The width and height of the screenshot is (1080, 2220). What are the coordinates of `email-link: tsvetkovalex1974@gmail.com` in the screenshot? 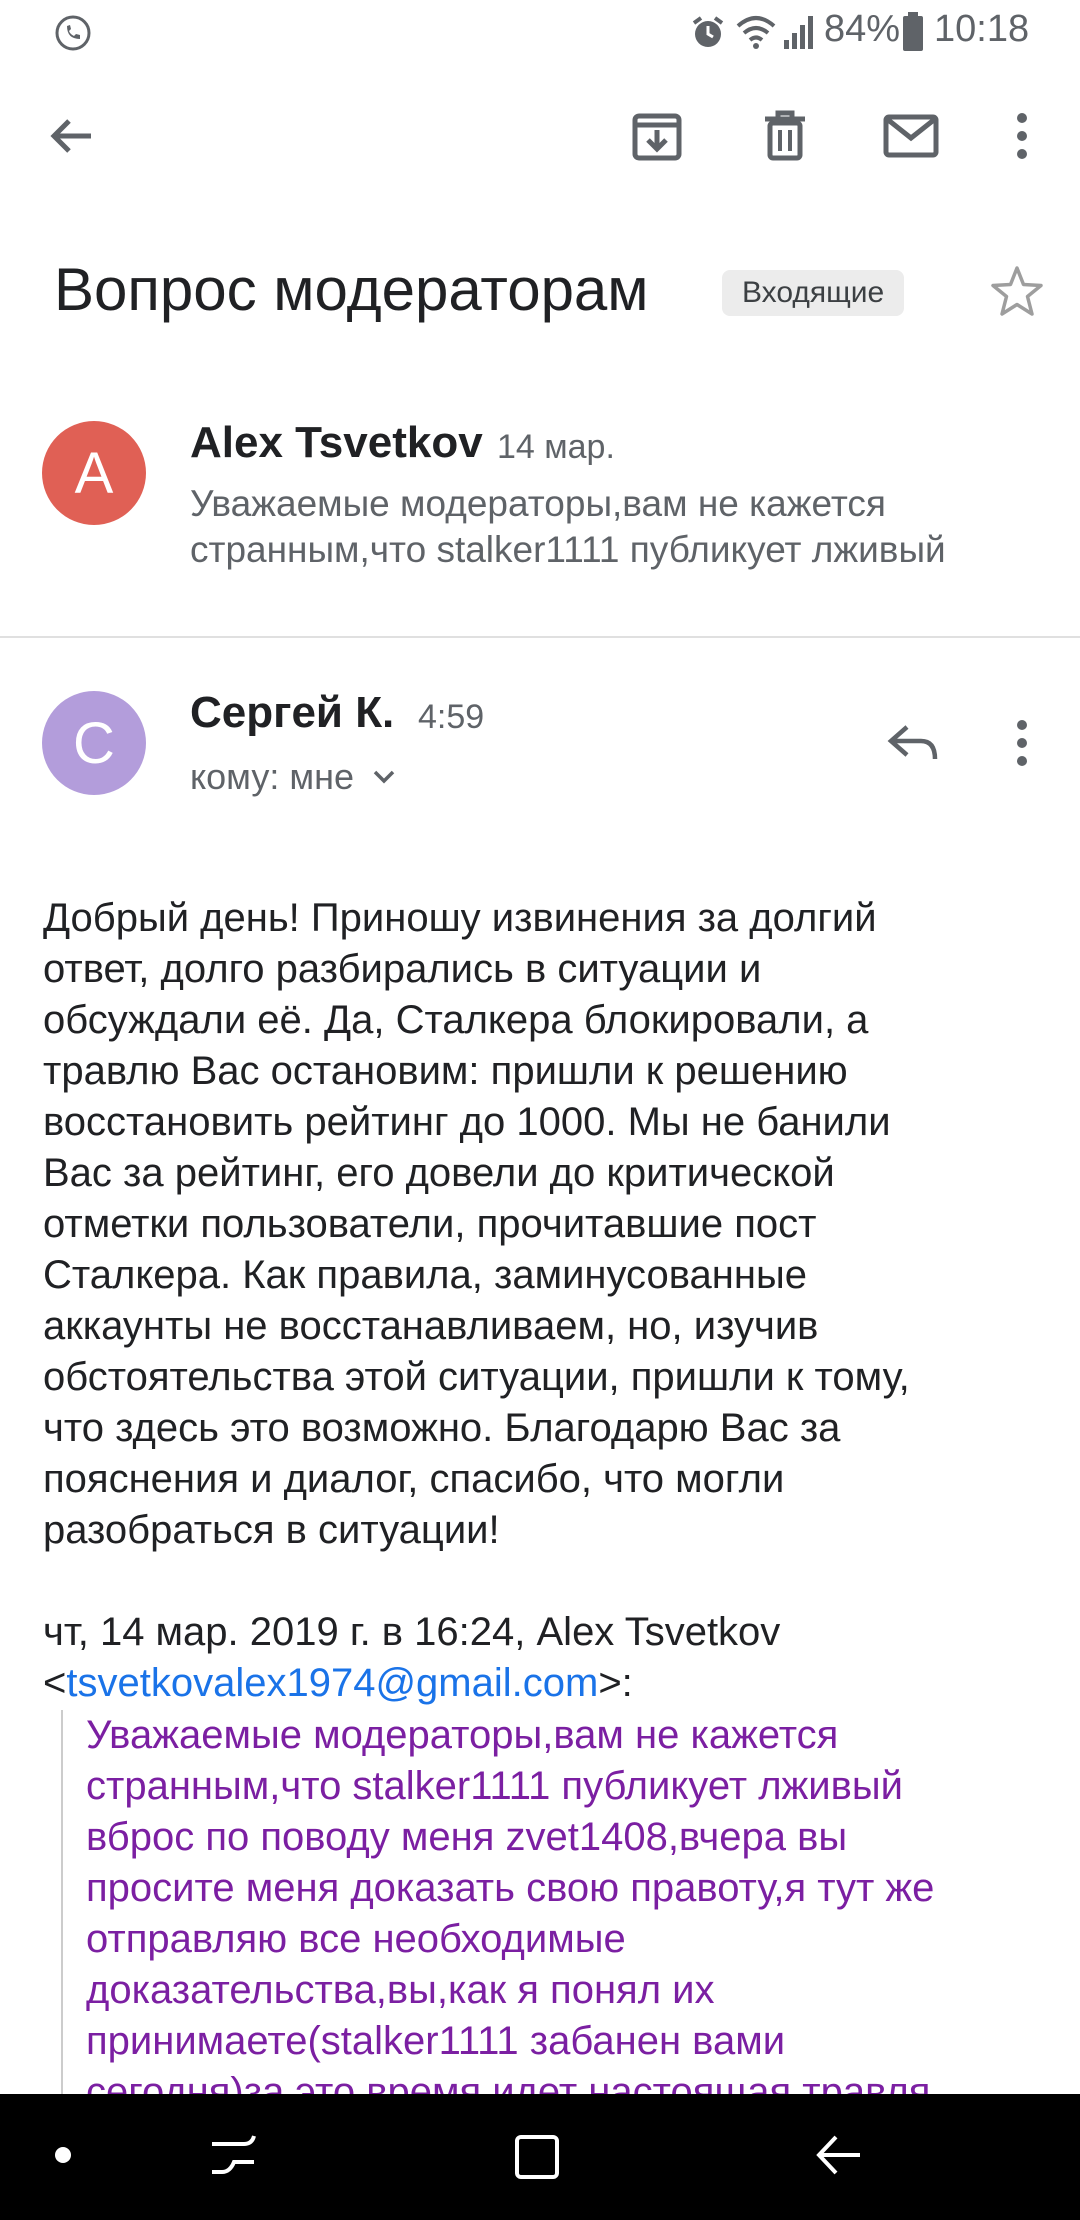 It's located at (332, 1683).